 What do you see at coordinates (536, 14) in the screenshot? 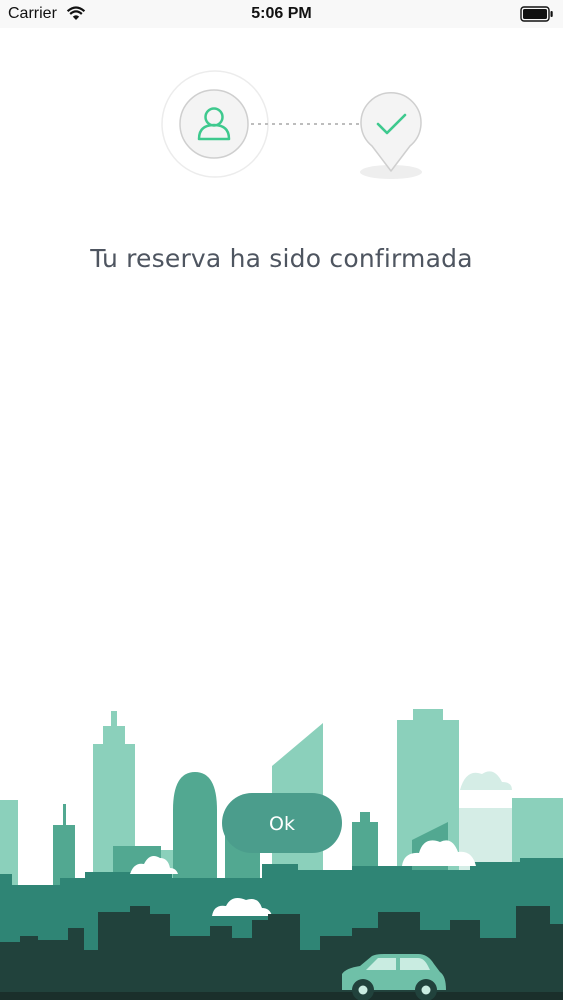
I see `battery-icon` at bounding box center [536, 14].